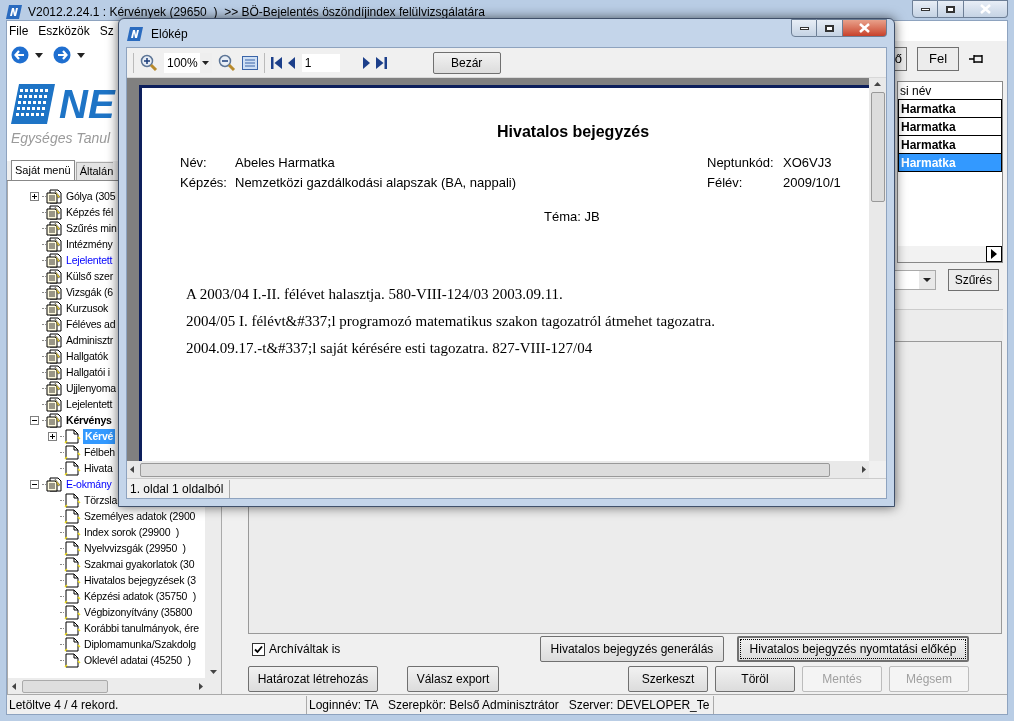 The height and width of the screenshot is (721, 1014). Describe the element at coordinates (877, 84) in the screenshot. I see `scroll-up-icon` at that location.